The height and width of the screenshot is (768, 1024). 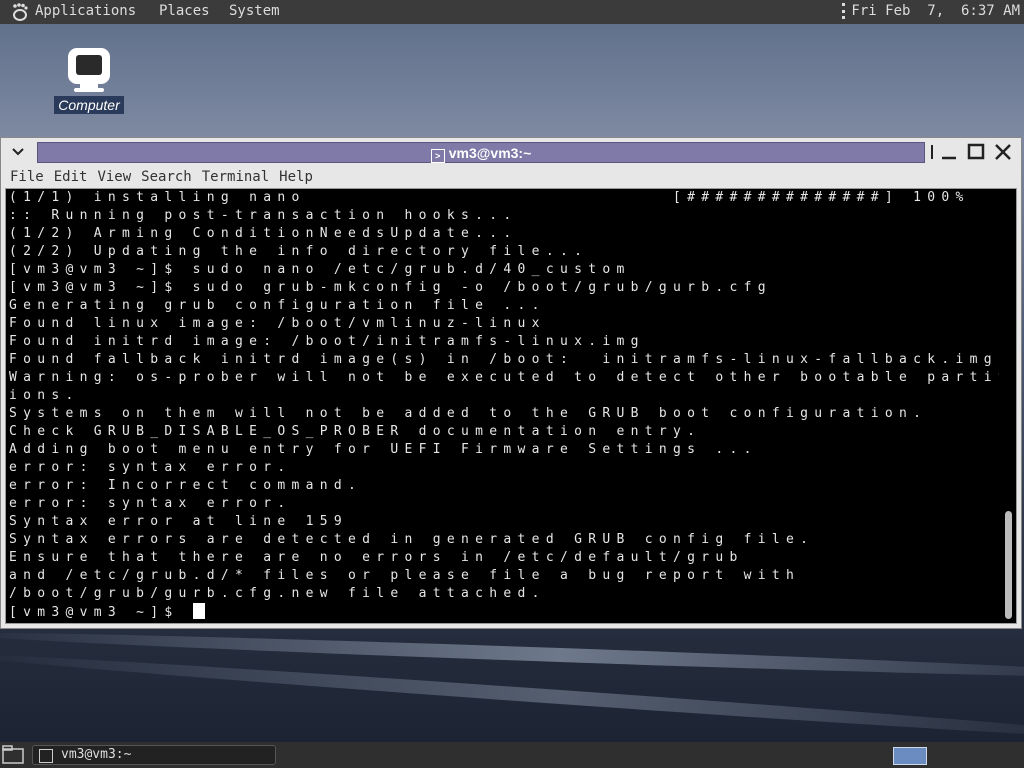 I want to click on scrollbar-thumb, so click(x=1008, y=565).